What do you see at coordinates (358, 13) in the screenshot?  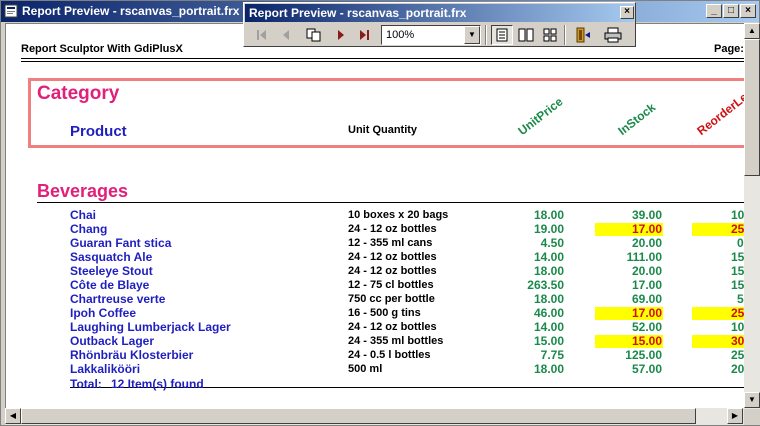 I see `toolbar-title: Report Preview - rscanvas_portrait.frx` at bounding box center [358, 13].